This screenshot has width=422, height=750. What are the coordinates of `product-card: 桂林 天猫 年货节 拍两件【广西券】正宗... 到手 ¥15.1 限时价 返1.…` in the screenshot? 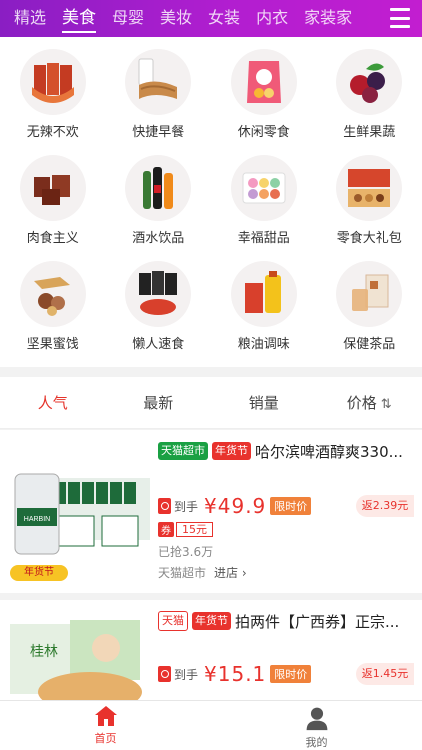 It's located at (211, 650).